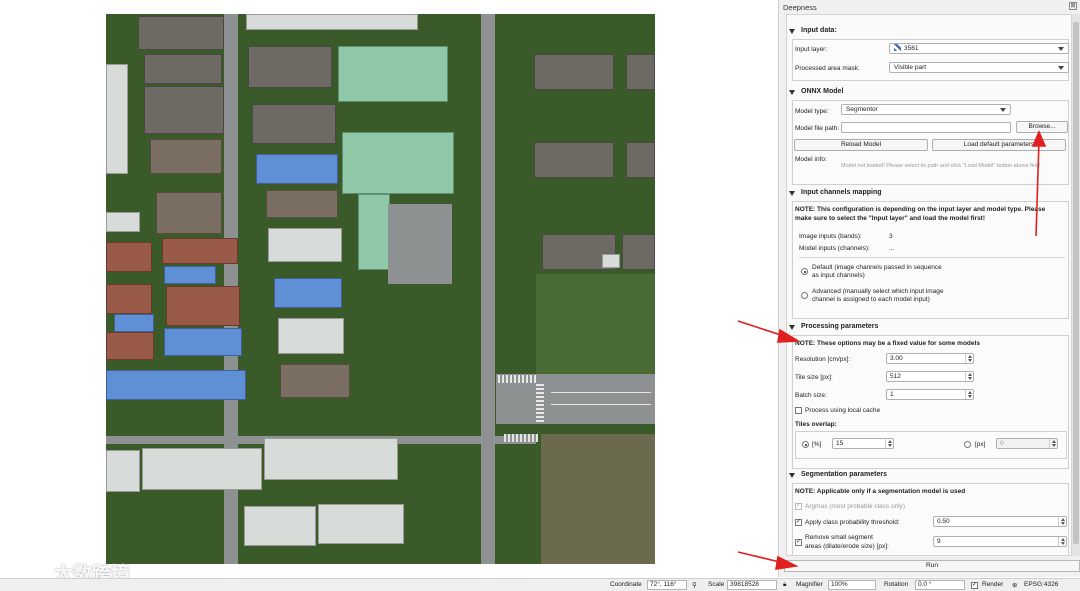 This screenshot has width=1080, height=591. I want to click on image-inputs-value: 3, so click(891, 236).